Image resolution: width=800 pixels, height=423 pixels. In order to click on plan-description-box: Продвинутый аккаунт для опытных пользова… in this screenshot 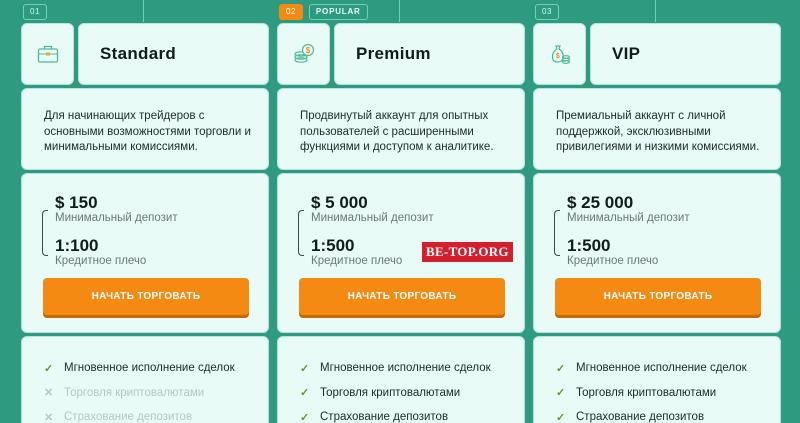, I will do `click(401, 129)`.